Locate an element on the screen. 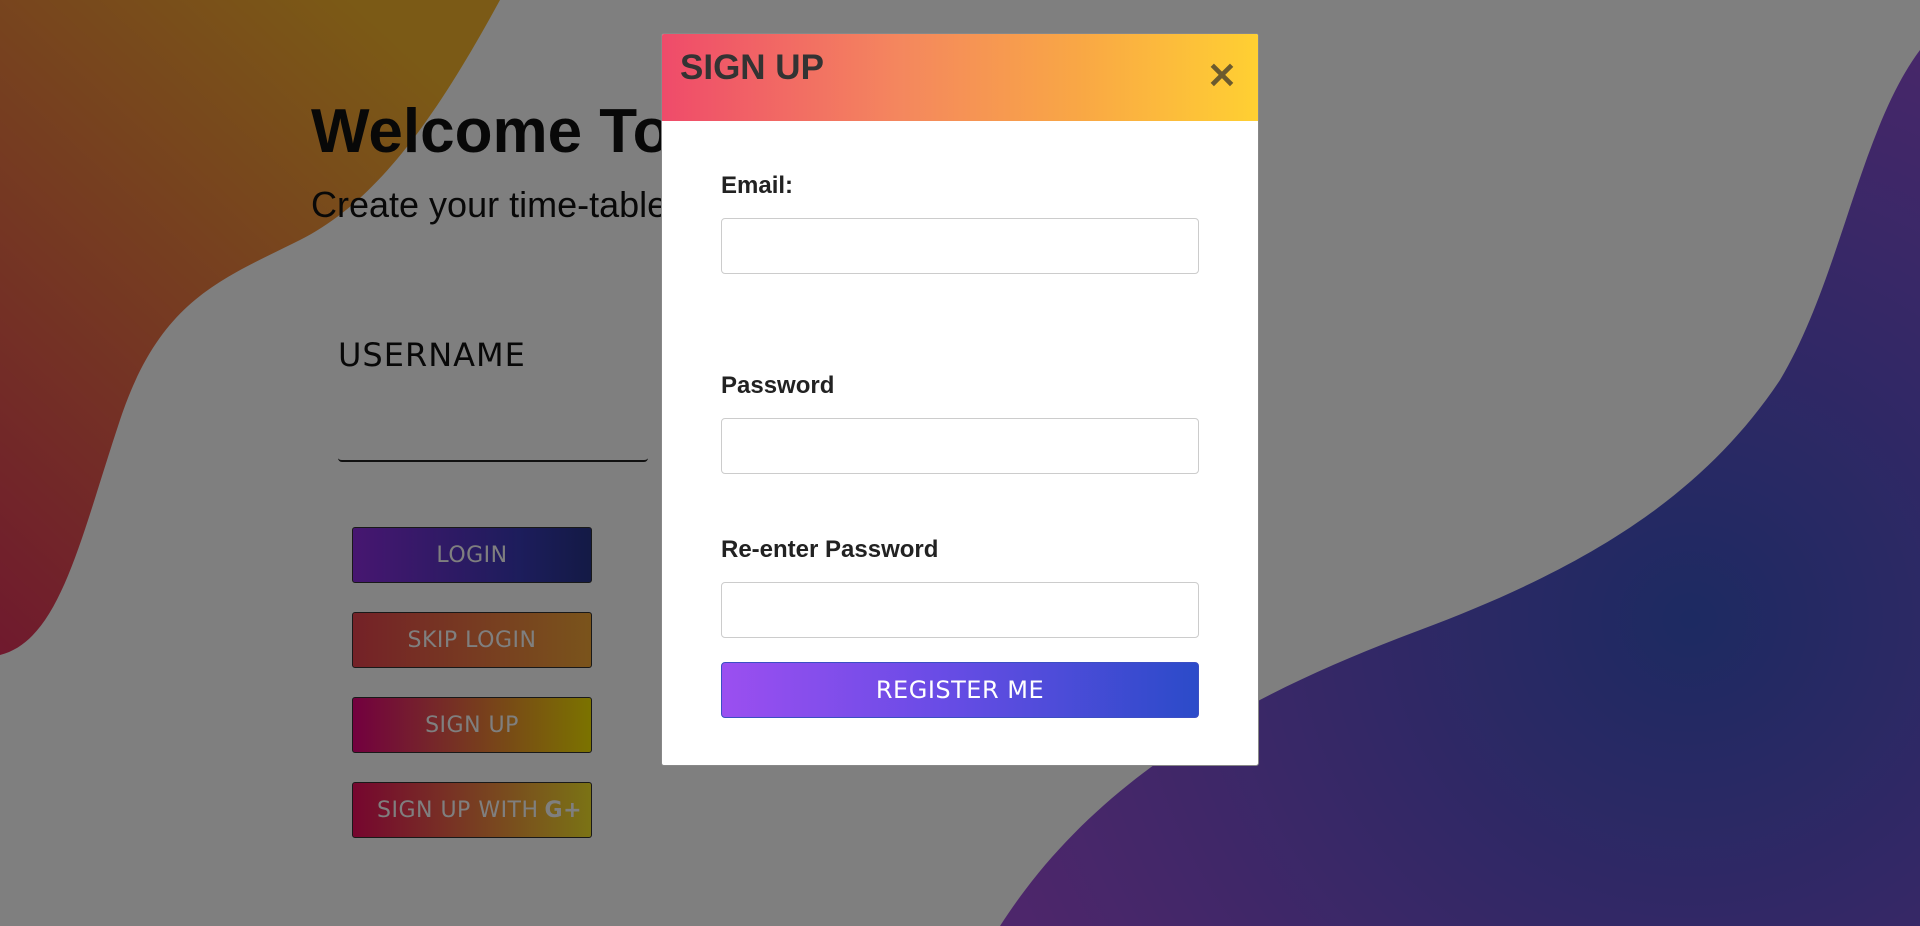 The height and width of the screenshot is (926, 1920). modal-header: SIGN UP ✕ is located at coordinates (960, 77).